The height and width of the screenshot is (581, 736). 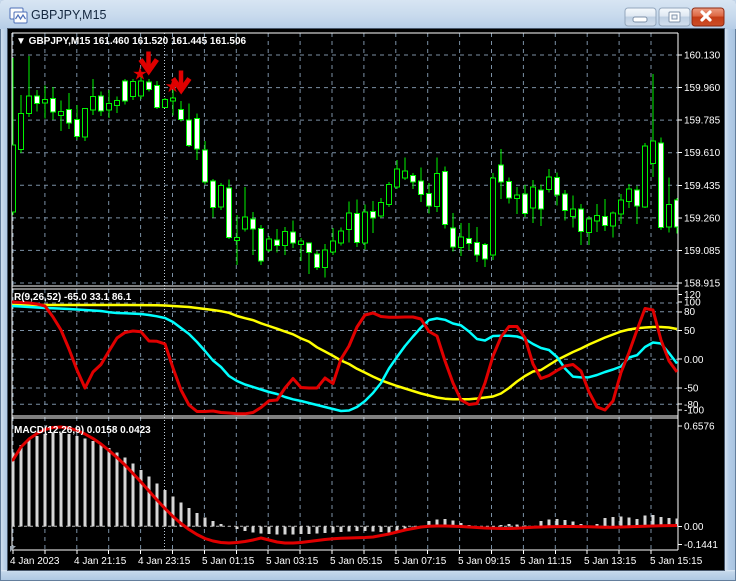 What do you see at coordinates (82, 430) in the screenshot?
I see `svg-text: MACD(12,26,9) 0.0158 0.0423` at bounding box center [82, 430].